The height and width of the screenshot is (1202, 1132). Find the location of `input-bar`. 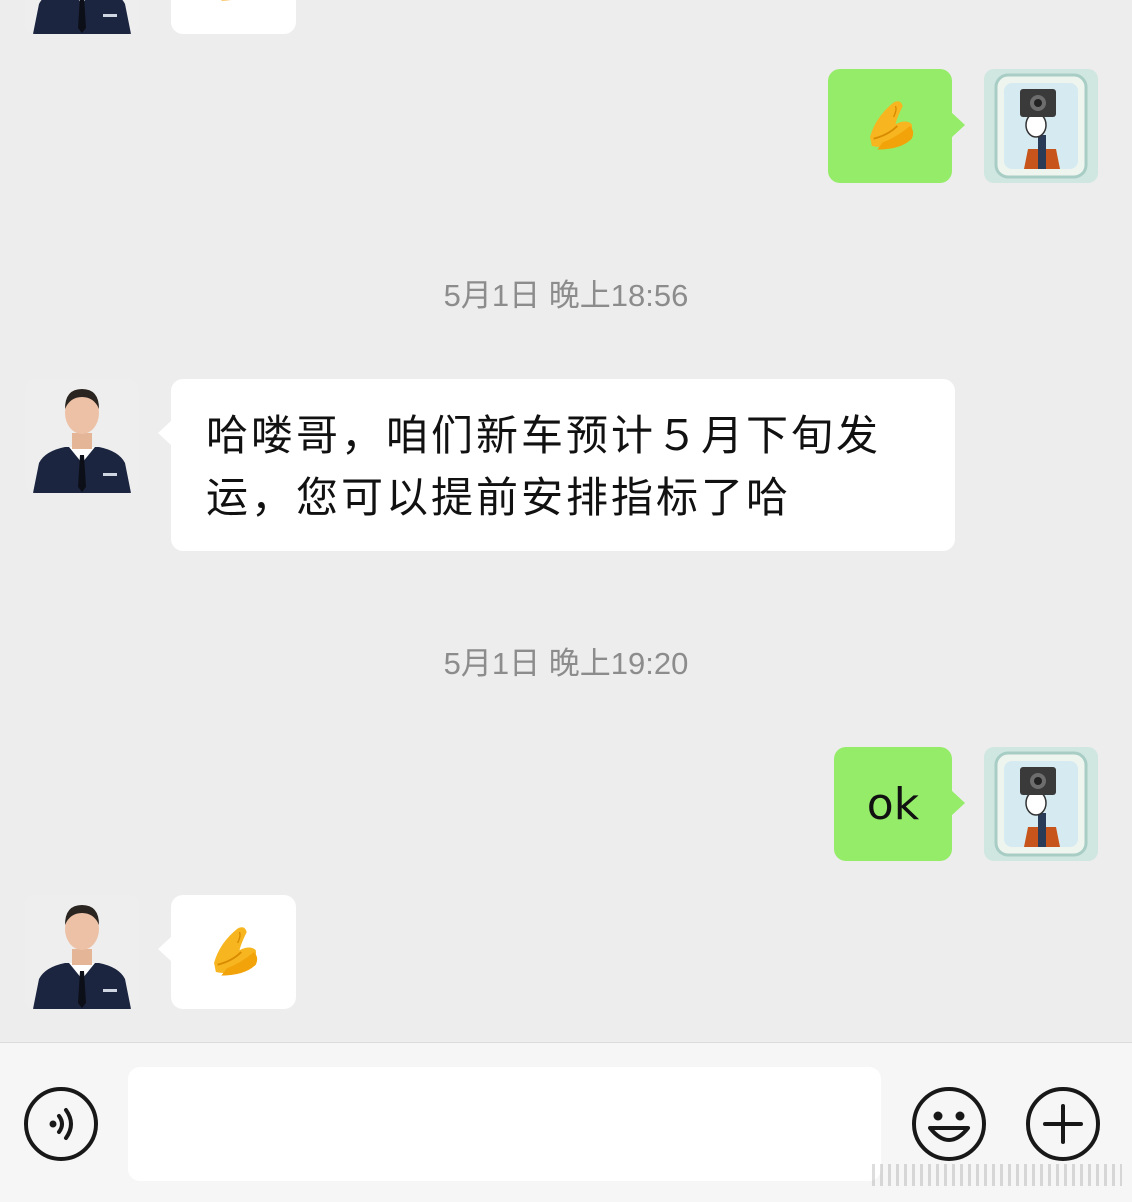

input-bar is located at coordinates (566, 1122).